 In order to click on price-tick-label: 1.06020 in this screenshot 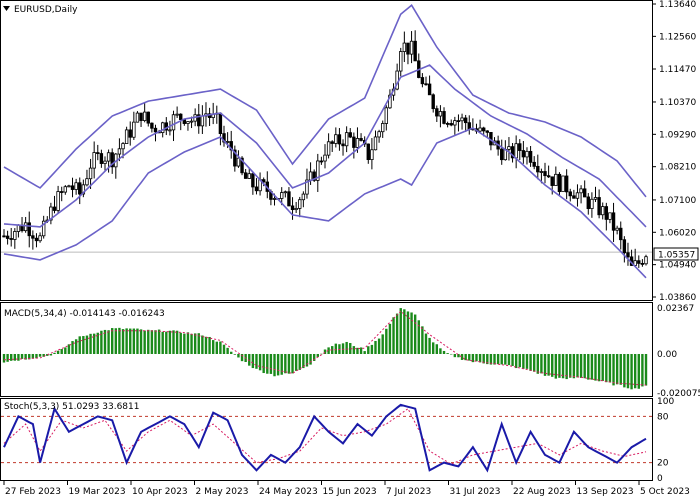, I will do `click(677, 233)`.